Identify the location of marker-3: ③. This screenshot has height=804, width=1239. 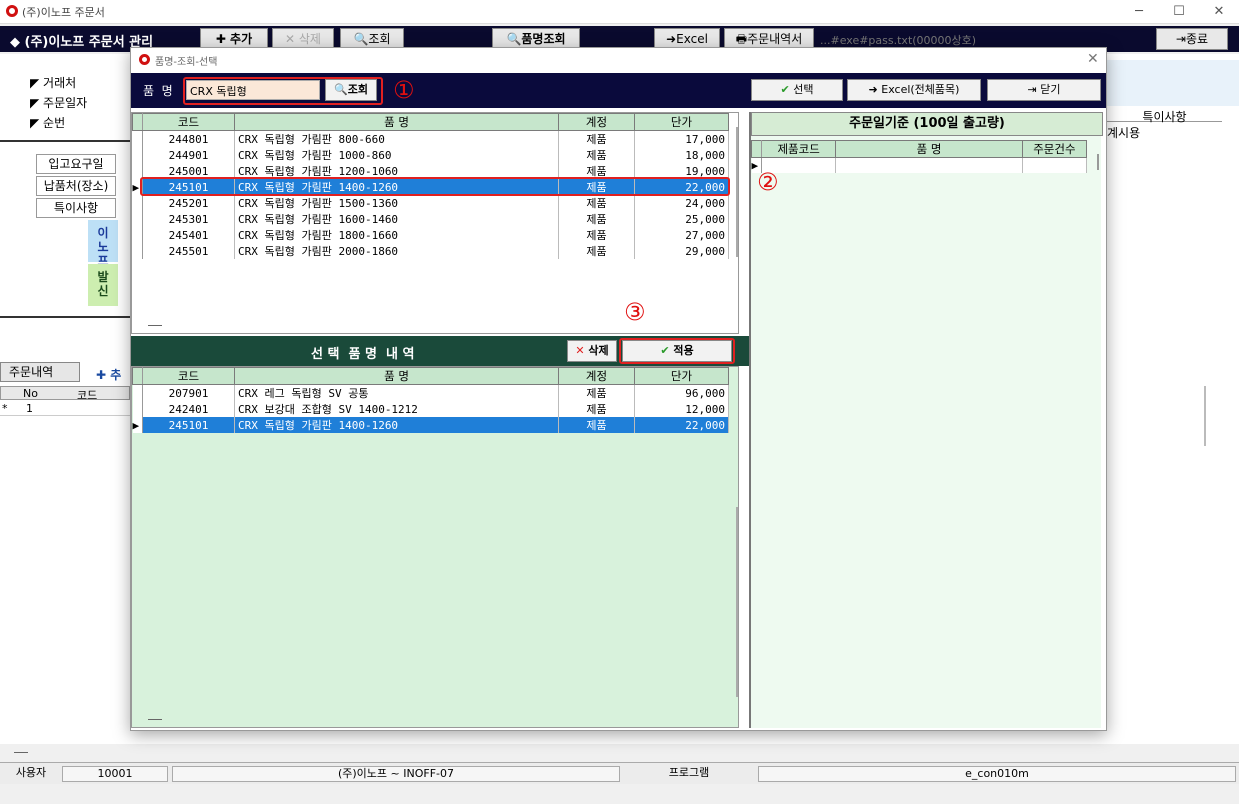
(635, 312).